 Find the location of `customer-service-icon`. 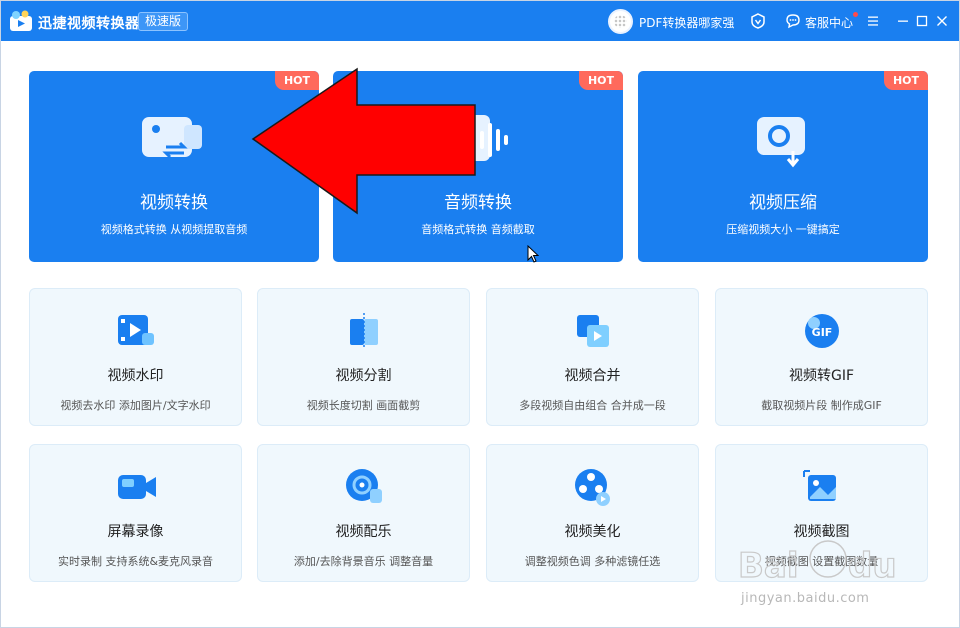

customer-service-icon is located at coordinates (793, 21).